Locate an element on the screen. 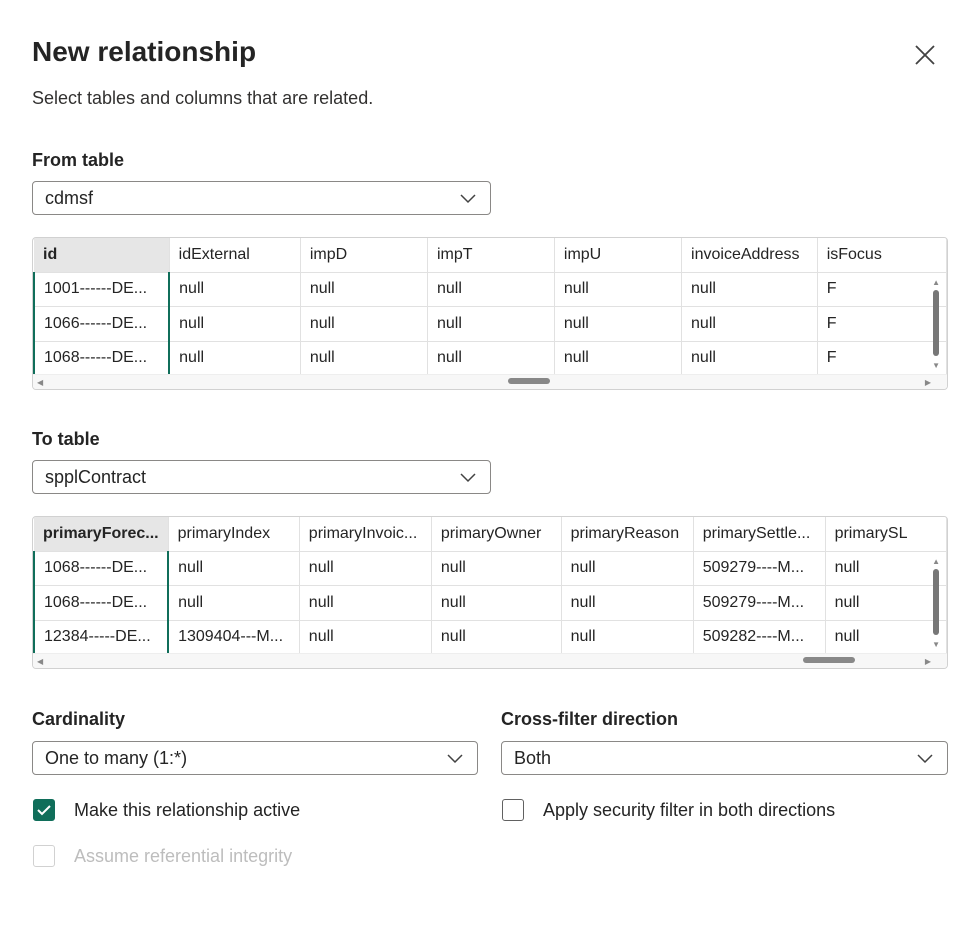 The height and width of the screenshot is (925, 975). from-table-label: From table is located at coordinates (78, 160).